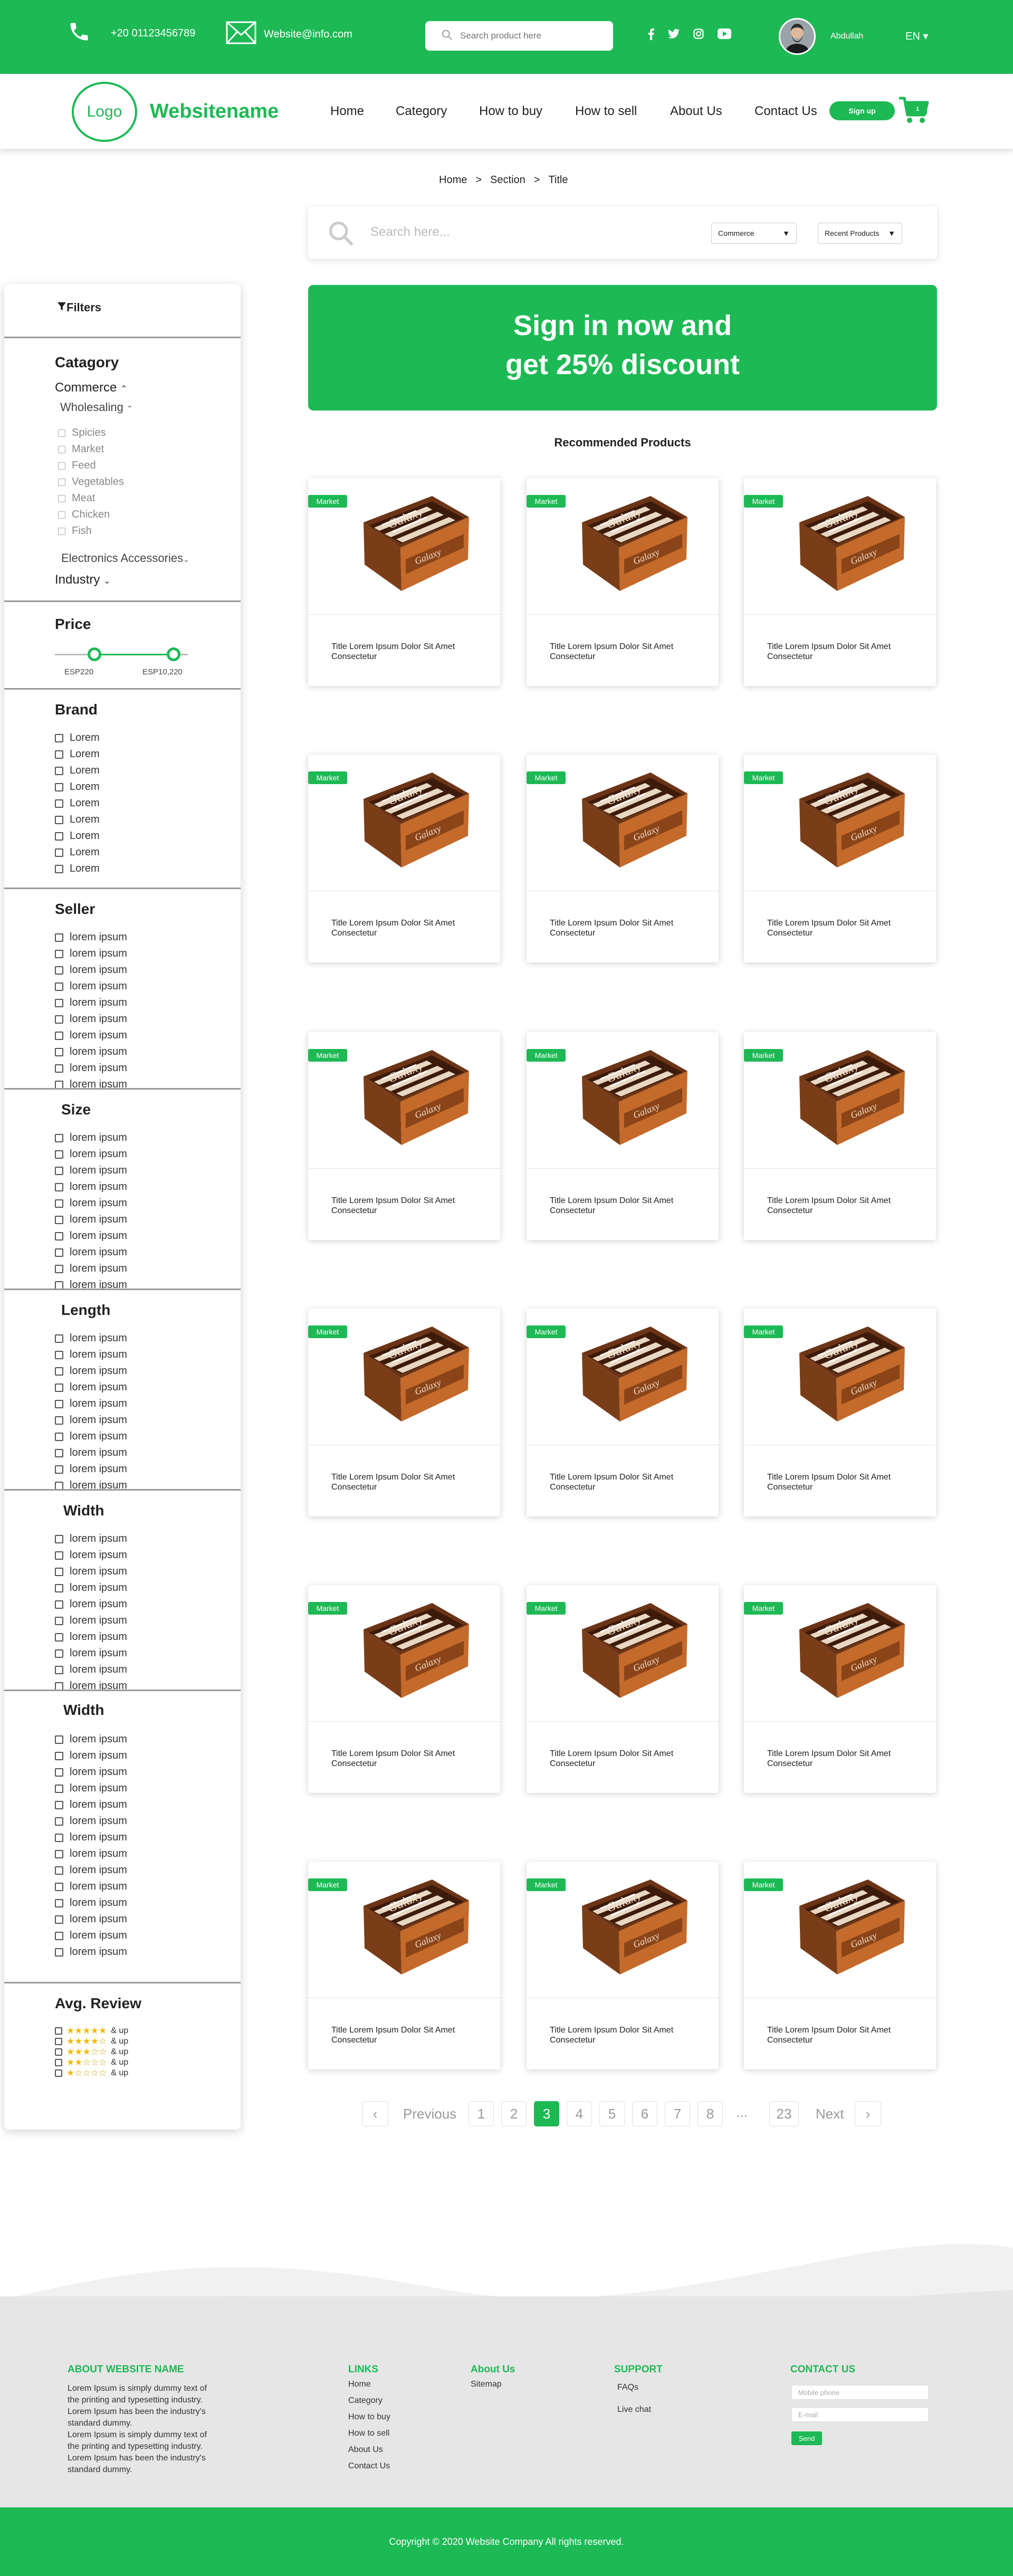 The width and height of the screenshot is (1013, 2576). Describe the element at coordinates (76, 498) in the screenshot. I see `checkbox-item: Meat` at that location.